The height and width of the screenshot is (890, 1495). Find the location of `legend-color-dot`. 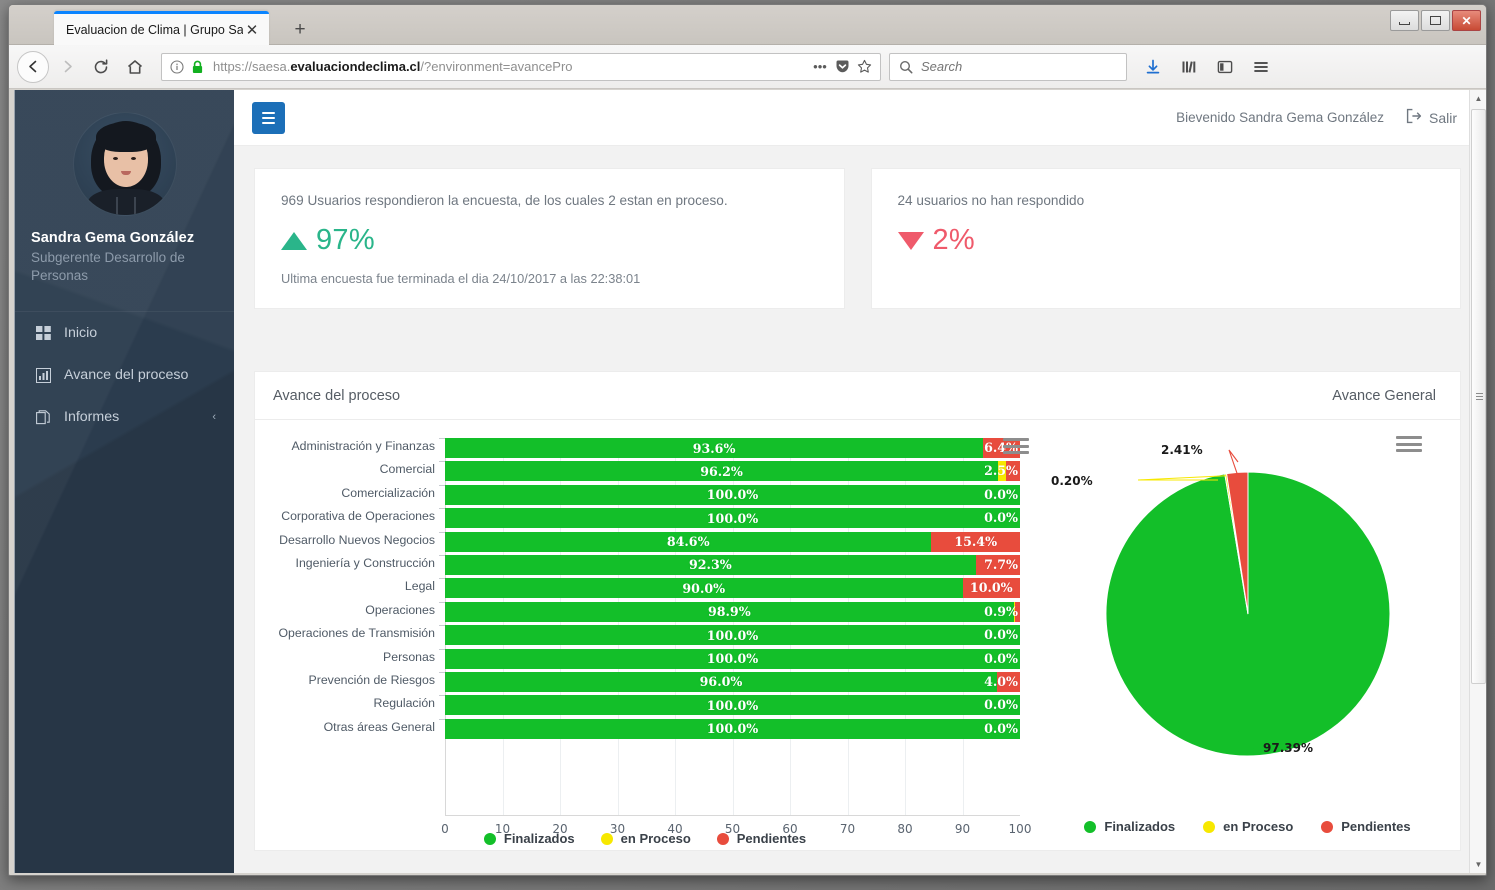

legend-color-dot is located at coordinates (489, 838).